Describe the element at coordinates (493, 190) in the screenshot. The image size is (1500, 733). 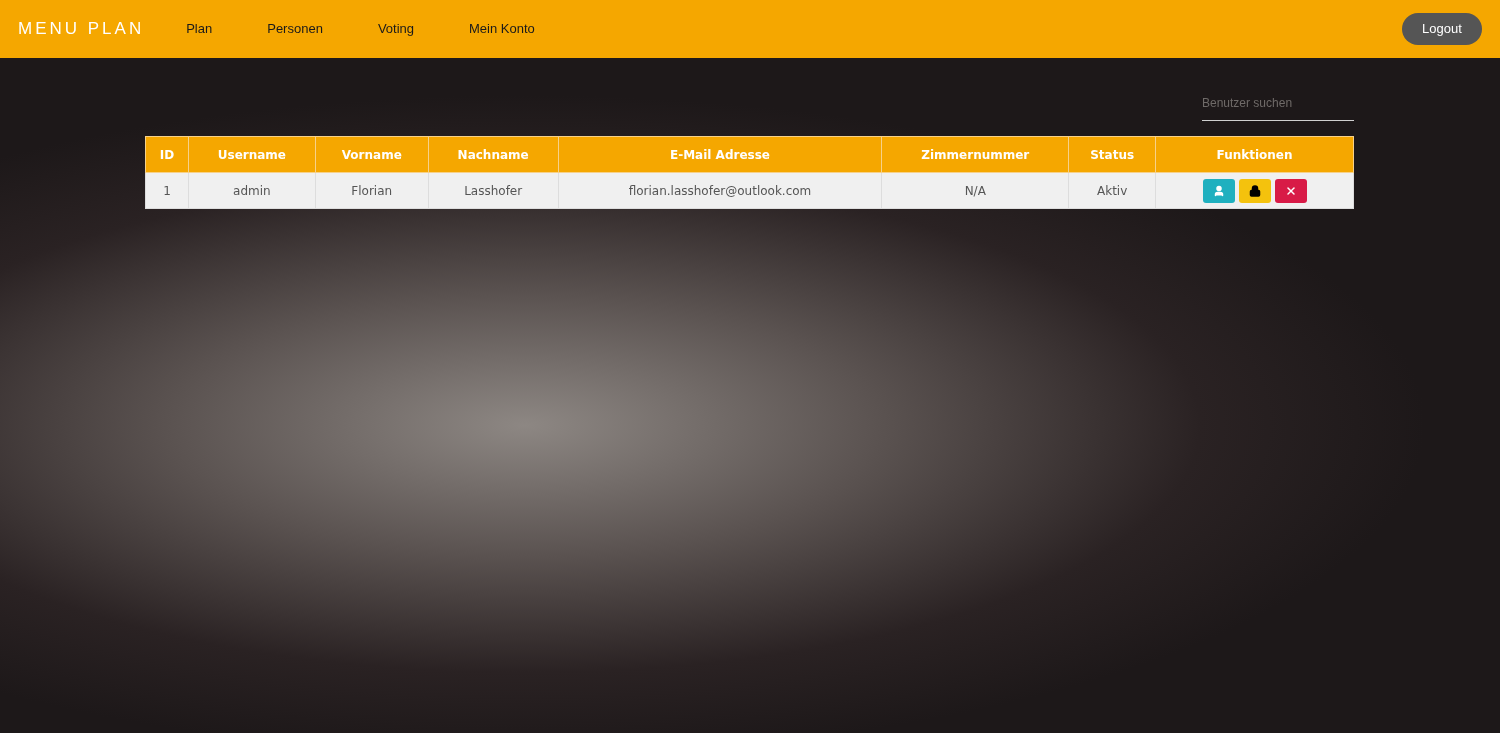
I see `table-cell: Lasshofer` at that location.